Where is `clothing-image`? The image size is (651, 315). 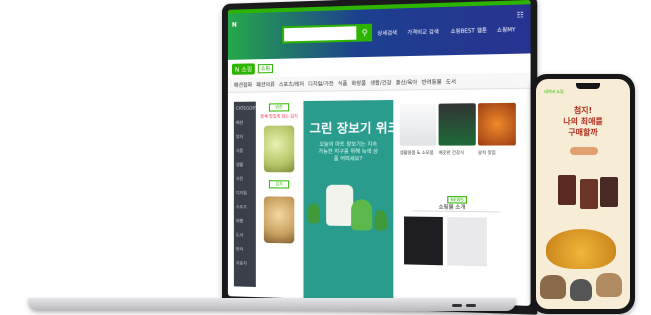 clothing-image is located at coordinates (423, 241).